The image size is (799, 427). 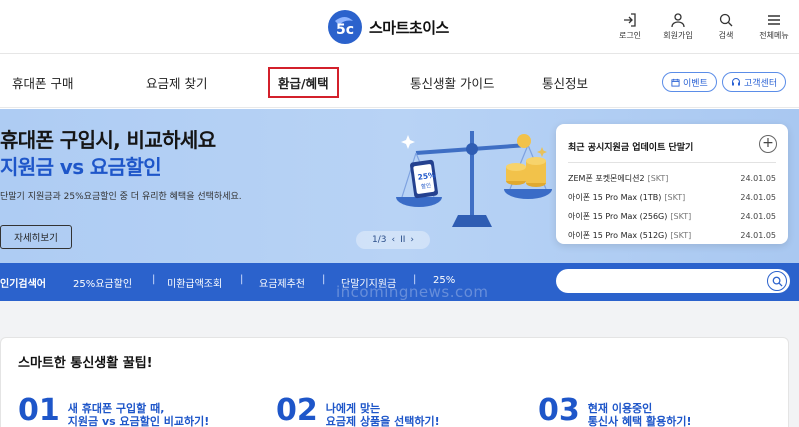 I want to click on customer-center-label: 고객센터, so click(x=761, y=83).